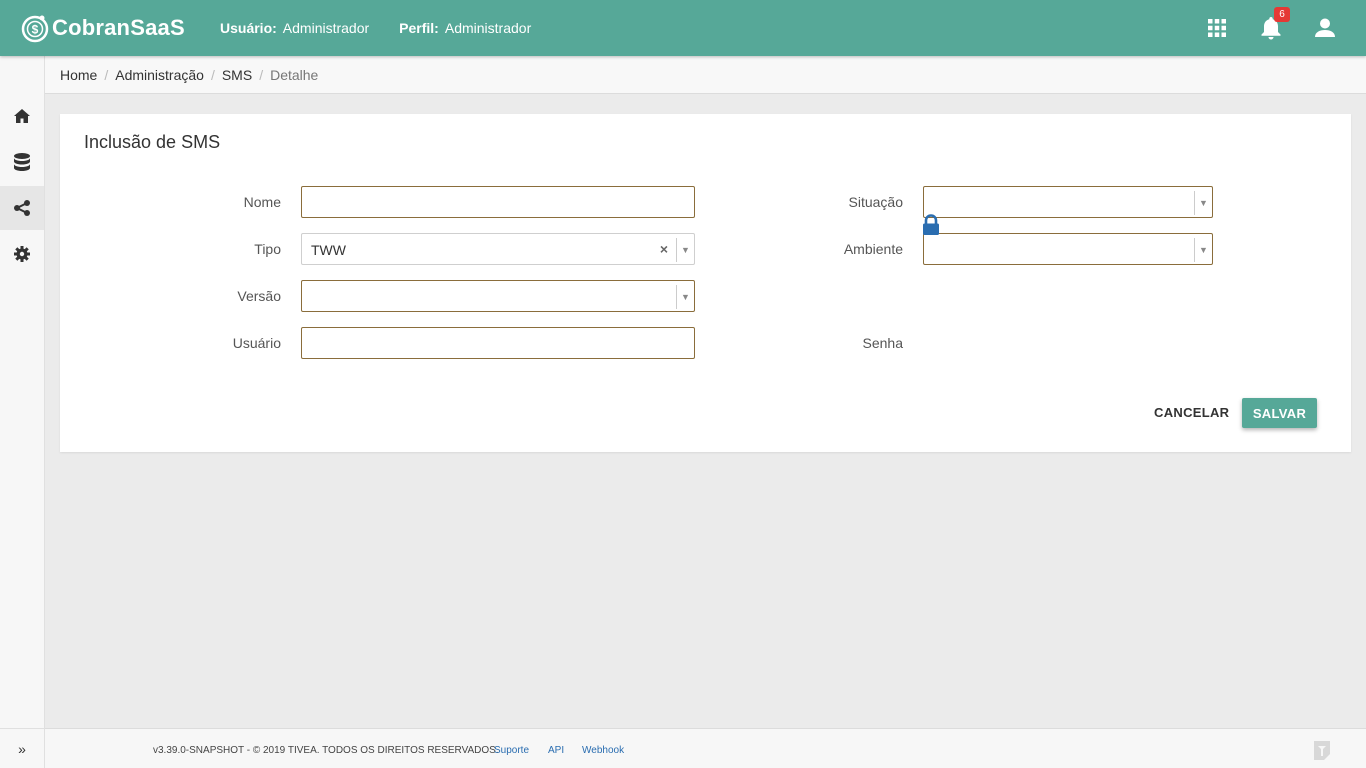 This screenshot has height=768, width=1366. I want to click on apps-grid-button, so click(1217, 28).